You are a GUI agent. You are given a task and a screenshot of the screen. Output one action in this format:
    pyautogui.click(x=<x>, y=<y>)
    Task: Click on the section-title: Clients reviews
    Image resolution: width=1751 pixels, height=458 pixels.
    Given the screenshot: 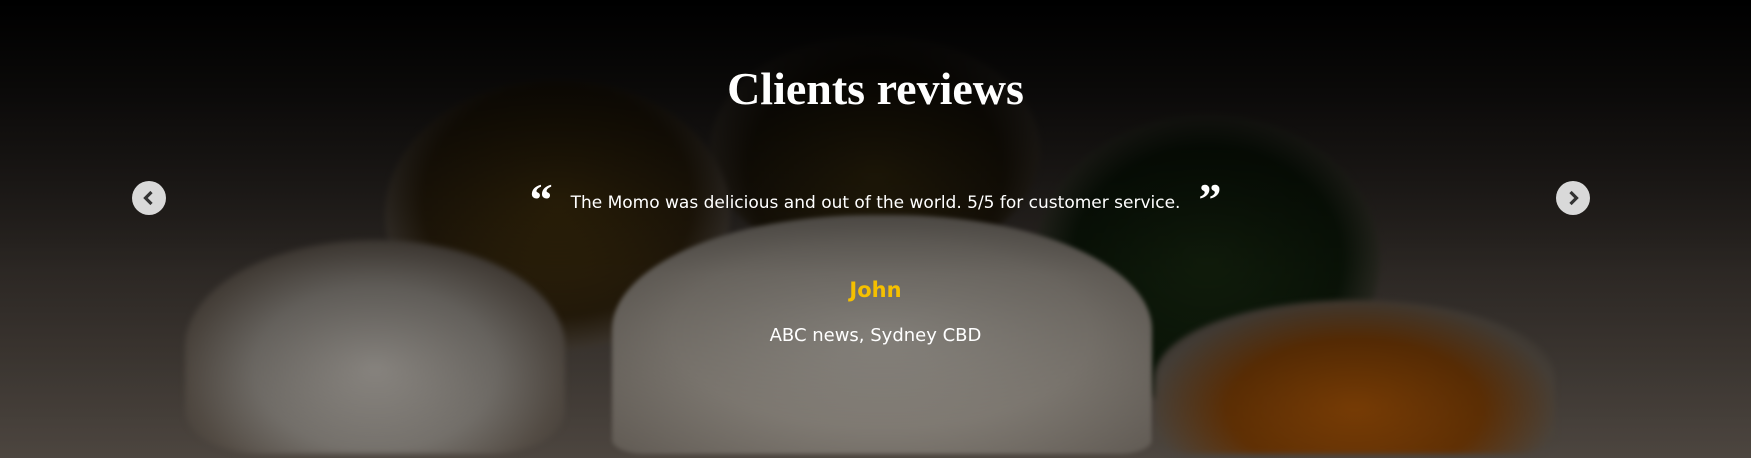 What is the action you would take?
    pyautogui.click(x=875, y=88)
    